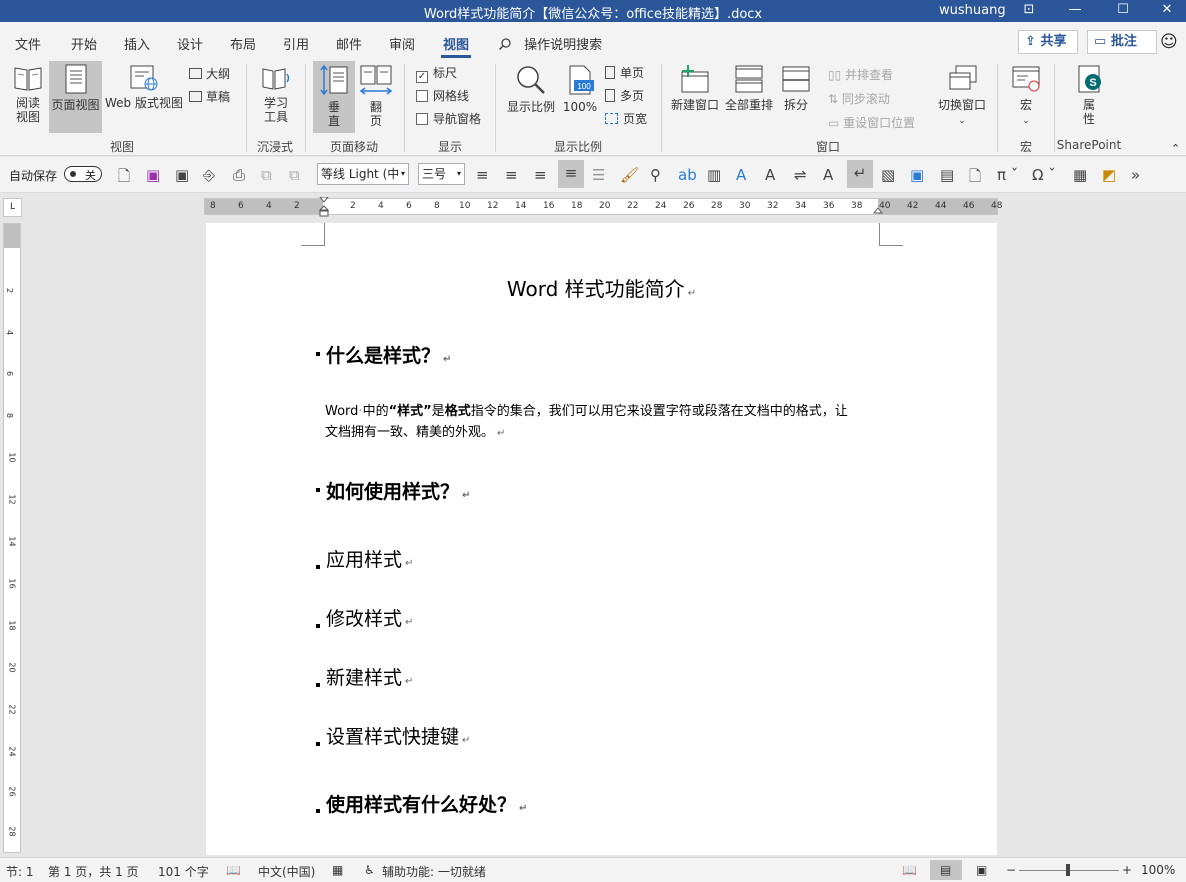 This screenshot has height=882, width=1186. I want to click on font-size-select: 三号 ▾, so click(441, 174).